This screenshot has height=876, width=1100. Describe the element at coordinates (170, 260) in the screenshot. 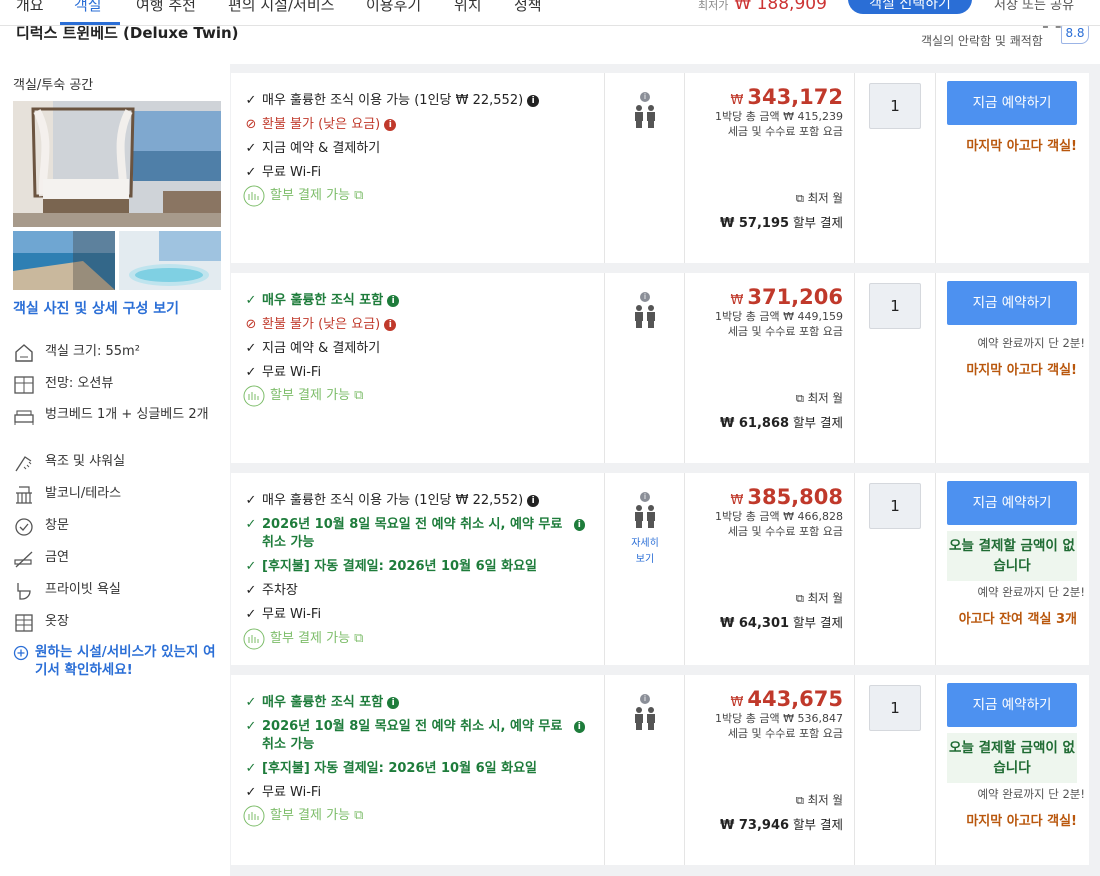

I see `room-photo-thumb-bath` at that location.